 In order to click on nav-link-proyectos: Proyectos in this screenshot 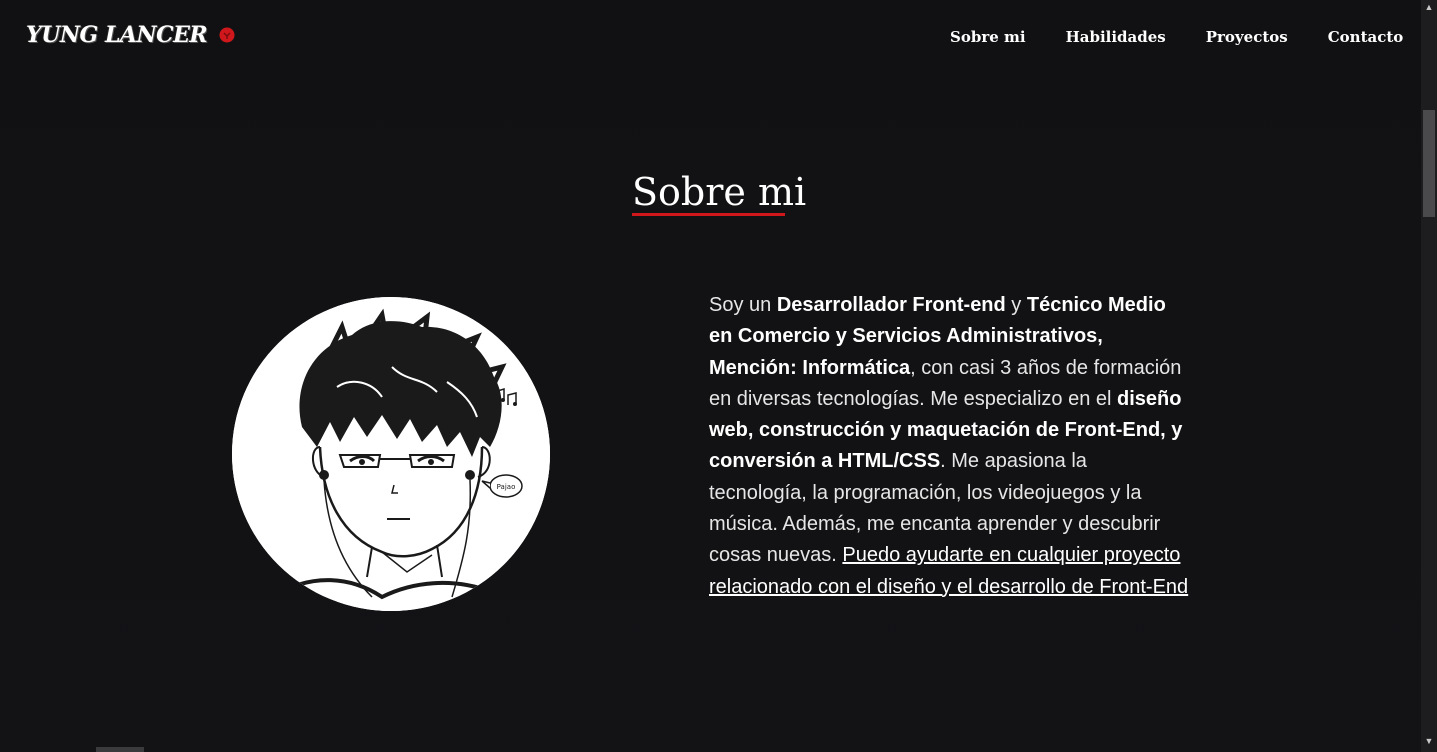, I will do `click(1247, 37)`.